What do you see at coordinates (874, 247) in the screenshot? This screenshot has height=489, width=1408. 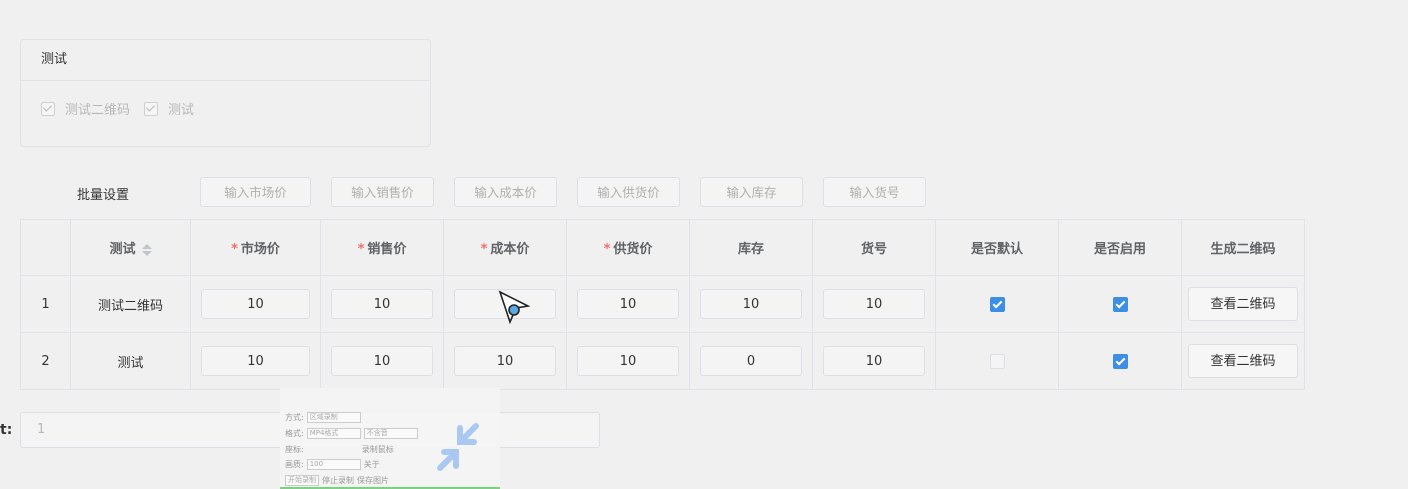 I see `col-sku: 货号` at bounding box center [874, 247].